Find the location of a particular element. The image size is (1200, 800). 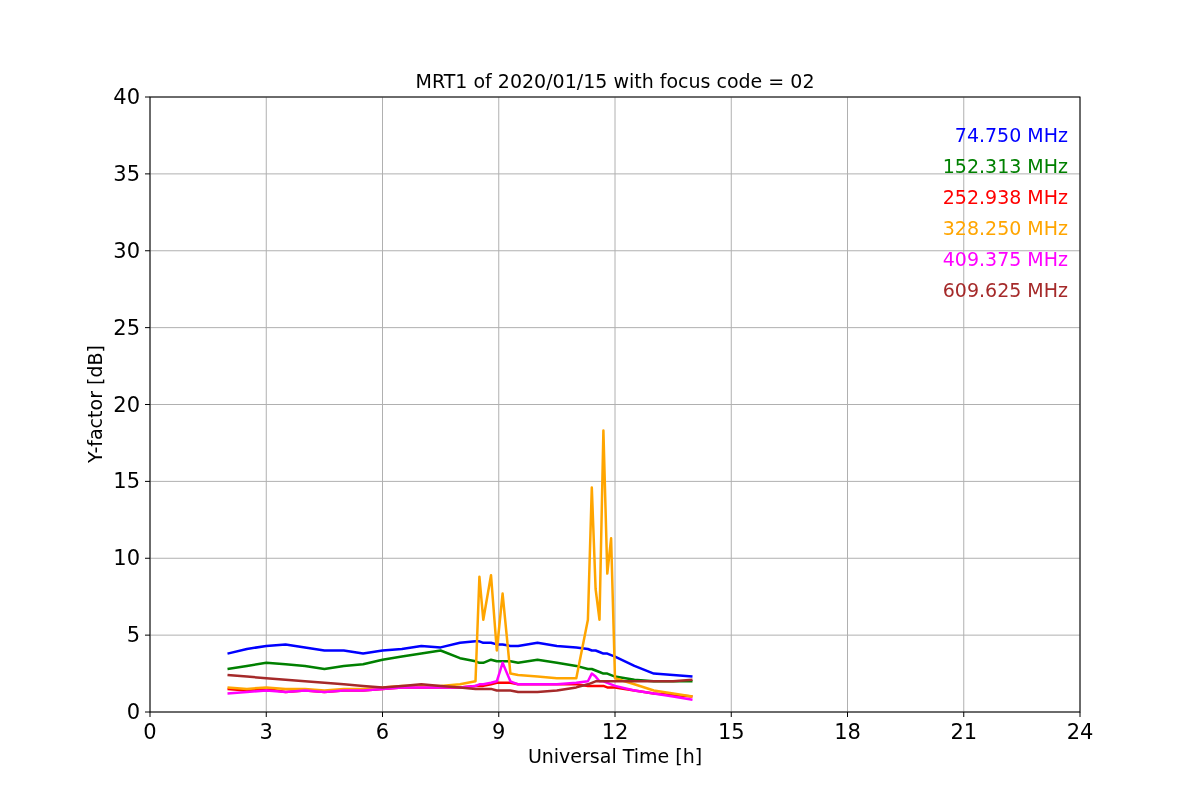

x-tick-label: 21 is located at coordinates (964, 732).